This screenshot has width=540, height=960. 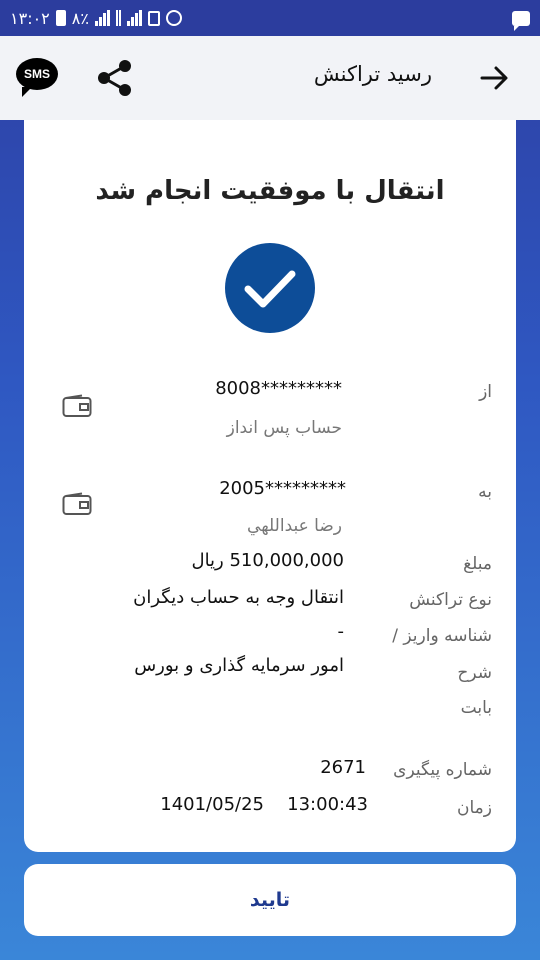 I want to click on status-bar: ۱۳:۰۲ ۸٪, so click(x=270, y=18).